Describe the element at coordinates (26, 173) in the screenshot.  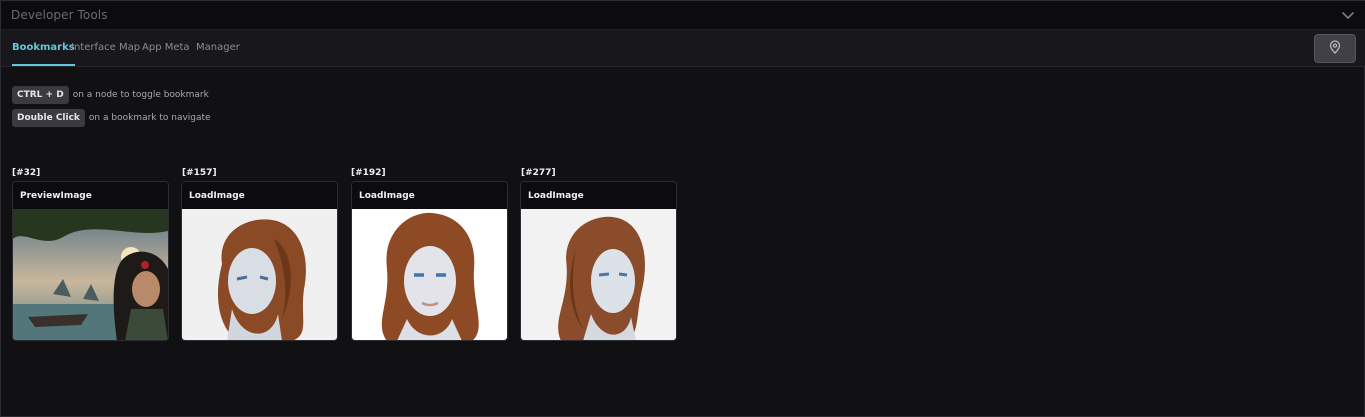
I see `bookmark-id: [#32]` at that location.